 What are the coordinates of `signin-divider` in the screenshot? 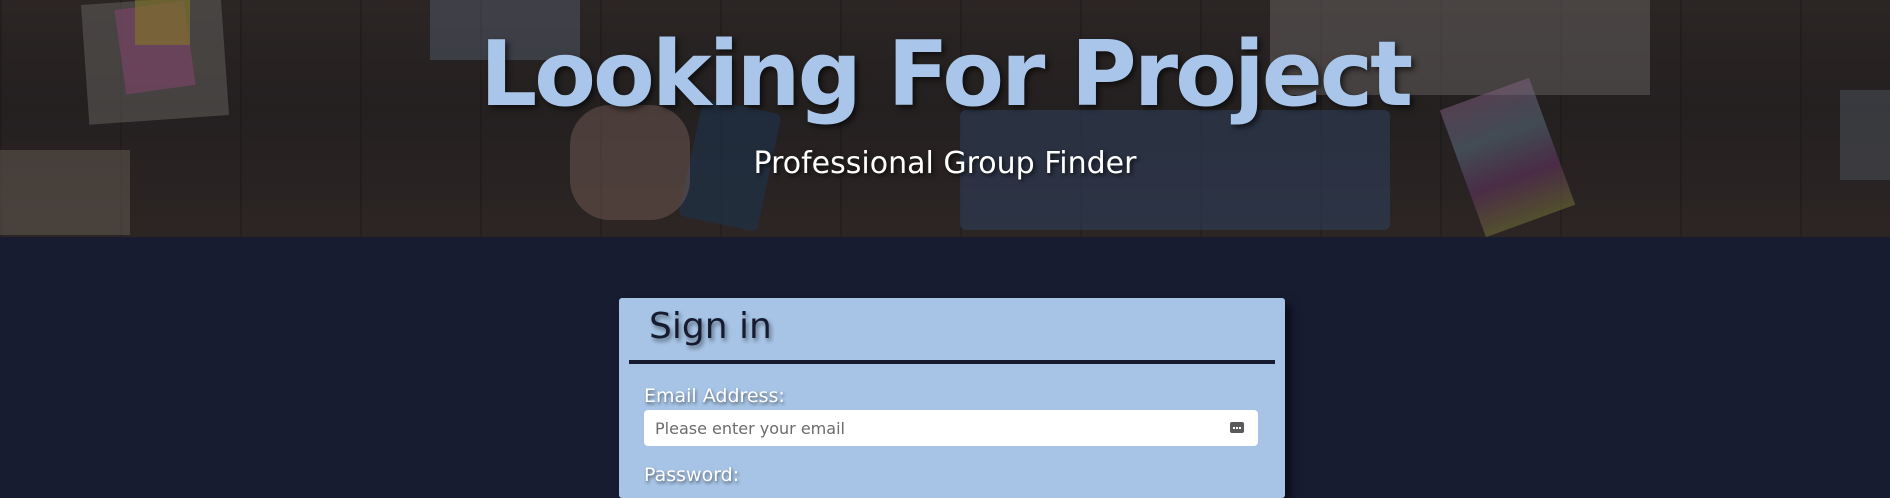 It's located at (952, 362).